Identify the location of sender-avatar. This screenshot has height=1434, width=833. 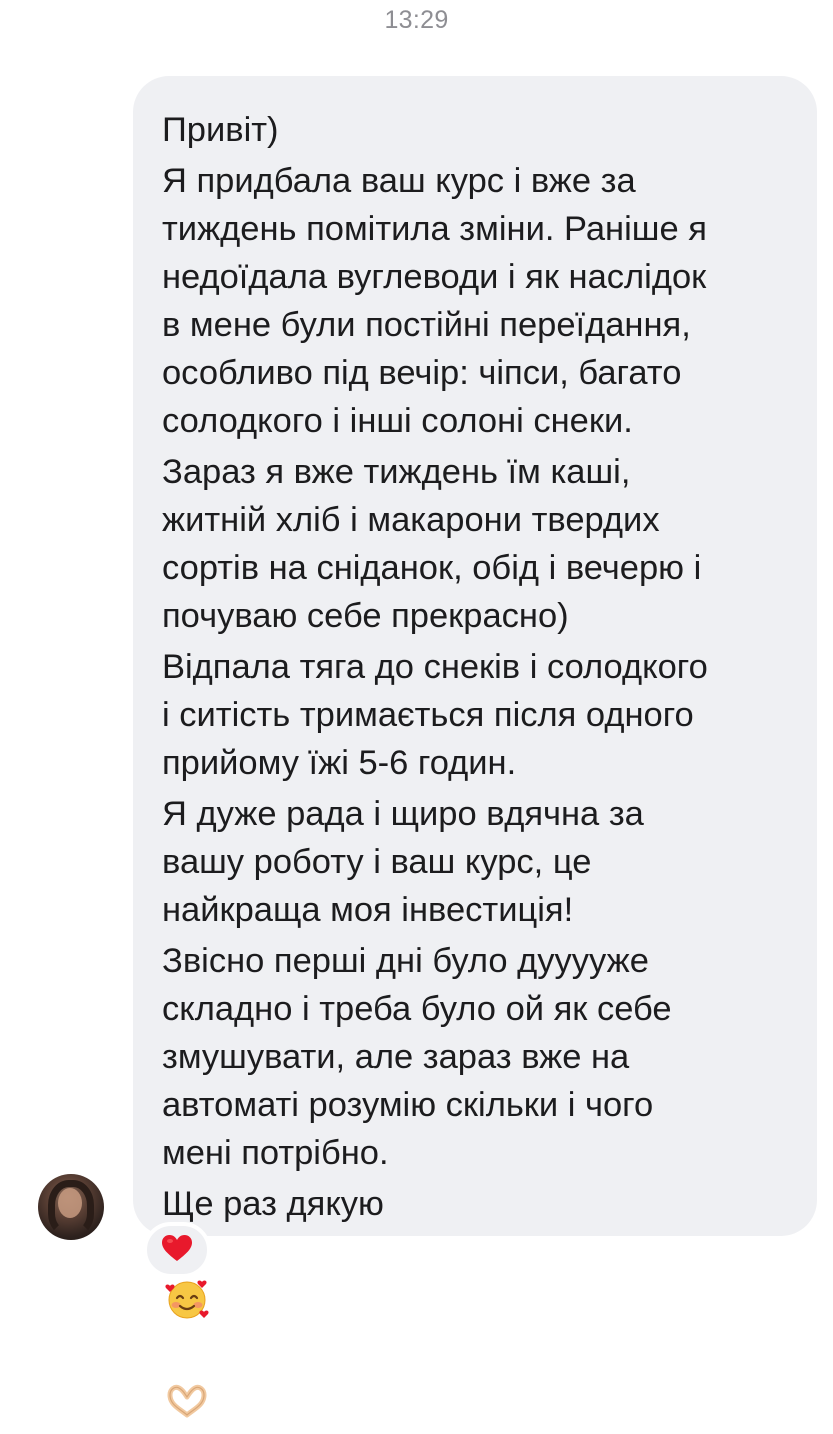
(71, 1207).